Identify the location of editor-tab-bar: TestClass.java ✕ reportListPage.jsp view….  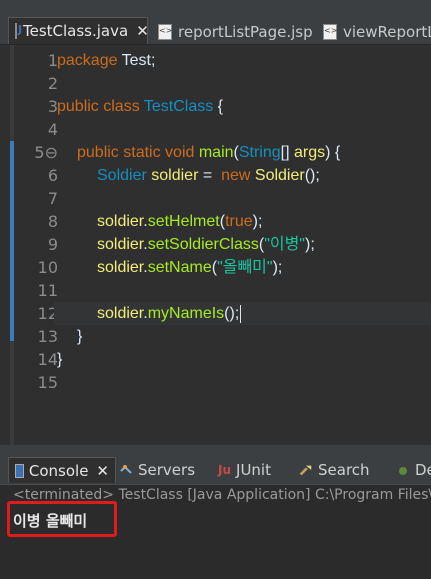
(215, 22).